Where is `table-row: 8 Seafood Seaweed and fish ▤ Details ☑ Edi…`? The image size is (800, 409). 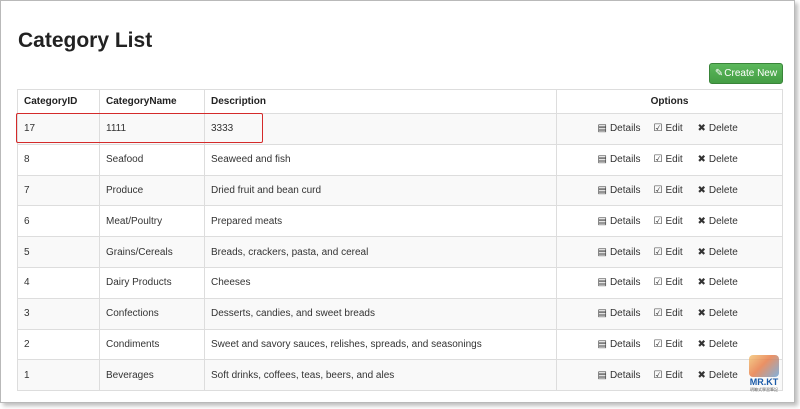
table-row: 8 Seafood Seaweed and fish ▤ Details ☑ Edi… is located at coordinates (400, 159).